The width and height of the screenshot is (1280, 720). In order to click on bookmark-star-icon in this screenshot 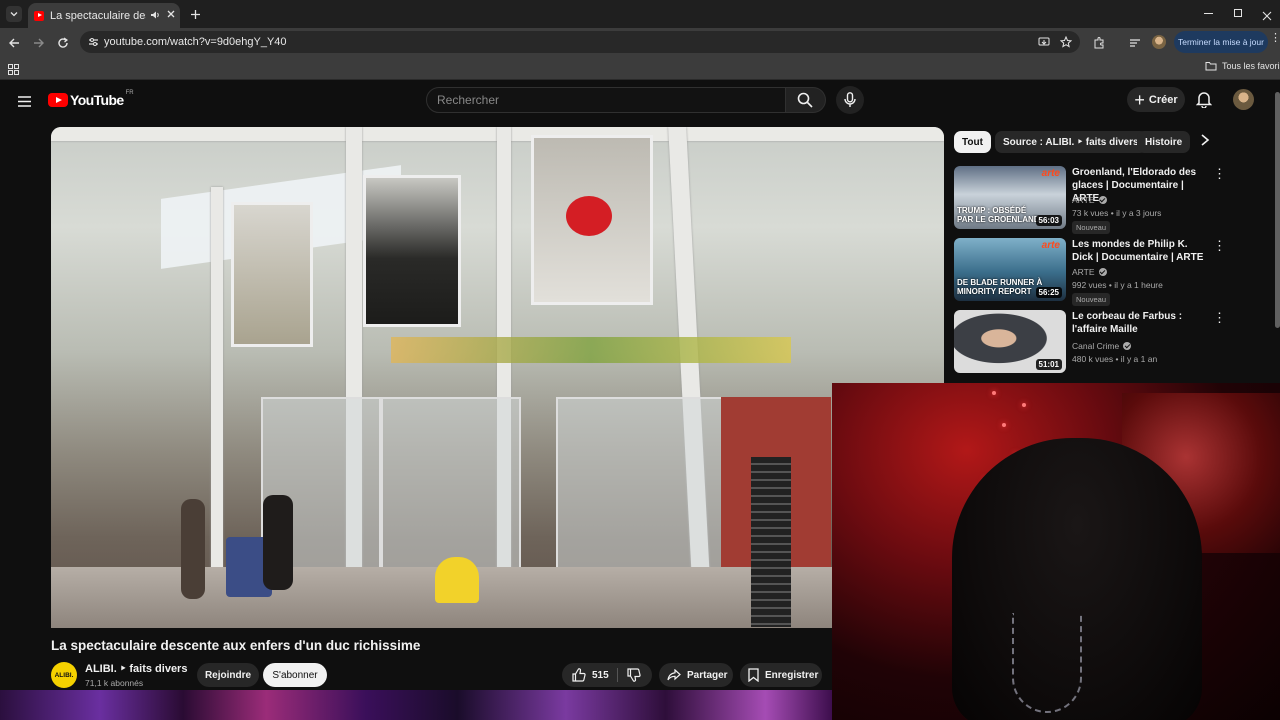, I will do `click(1066, 43)`.